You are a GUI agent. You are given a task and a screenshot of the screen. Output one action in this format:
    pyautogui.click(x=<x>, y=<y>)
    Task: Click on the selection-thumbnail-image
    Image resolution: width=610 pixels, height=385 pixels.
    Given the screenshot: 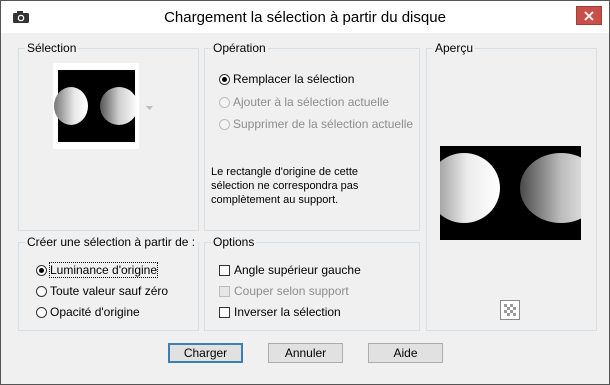 What is the action you would take?
    pyautogui.click(x=96, y=106)
    